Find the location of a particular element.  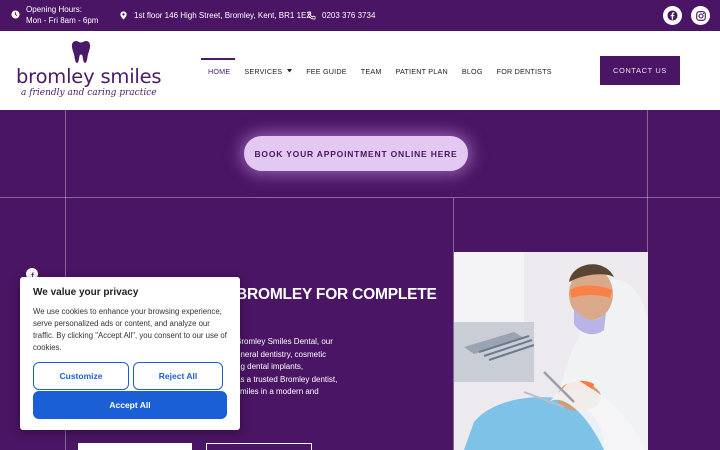

intro-line: ng dental implants, is located at coordinates (270, 366).